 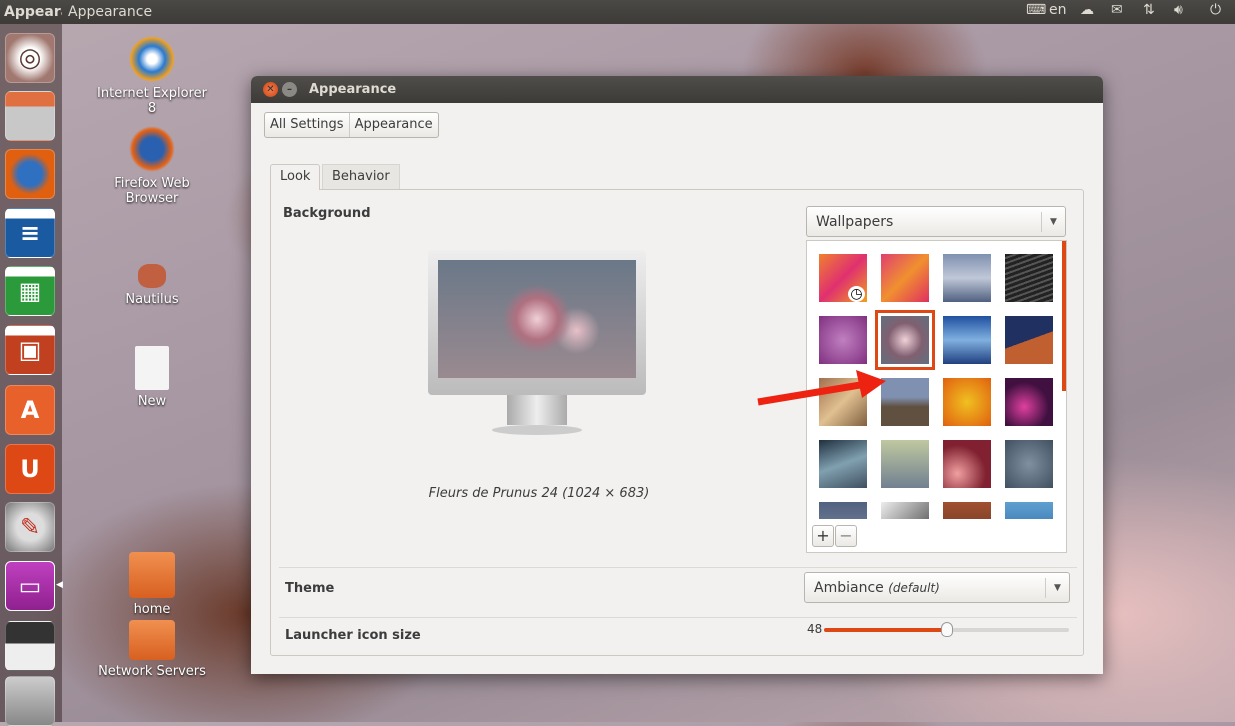 What do you see at coordinates (30, 701) in the screenshot?
I see `trash-icon` at bounding box center [30, 701].